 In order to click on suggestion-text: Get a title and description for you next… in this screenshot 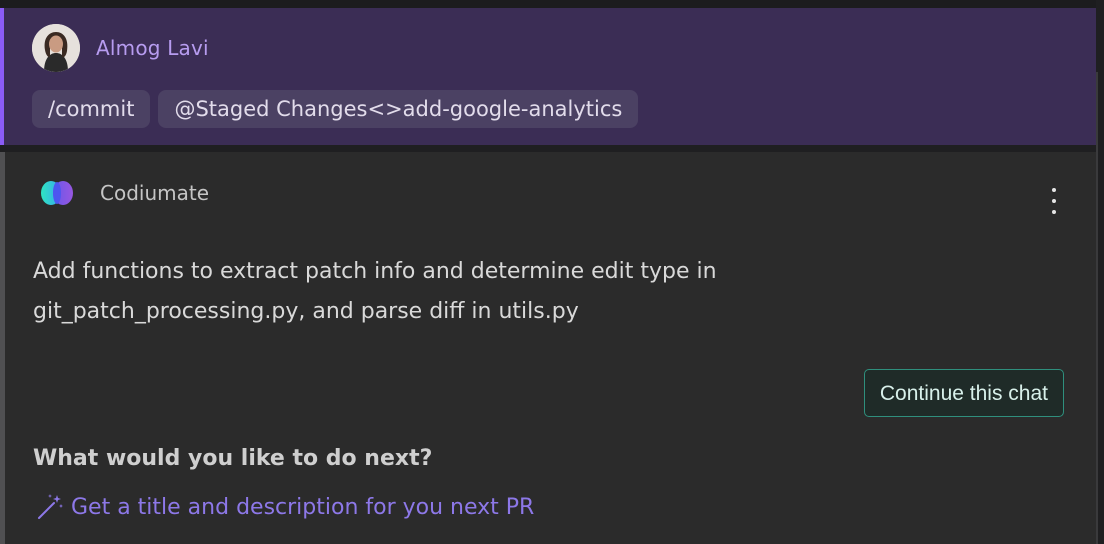, I will do `click(303, 507)`.